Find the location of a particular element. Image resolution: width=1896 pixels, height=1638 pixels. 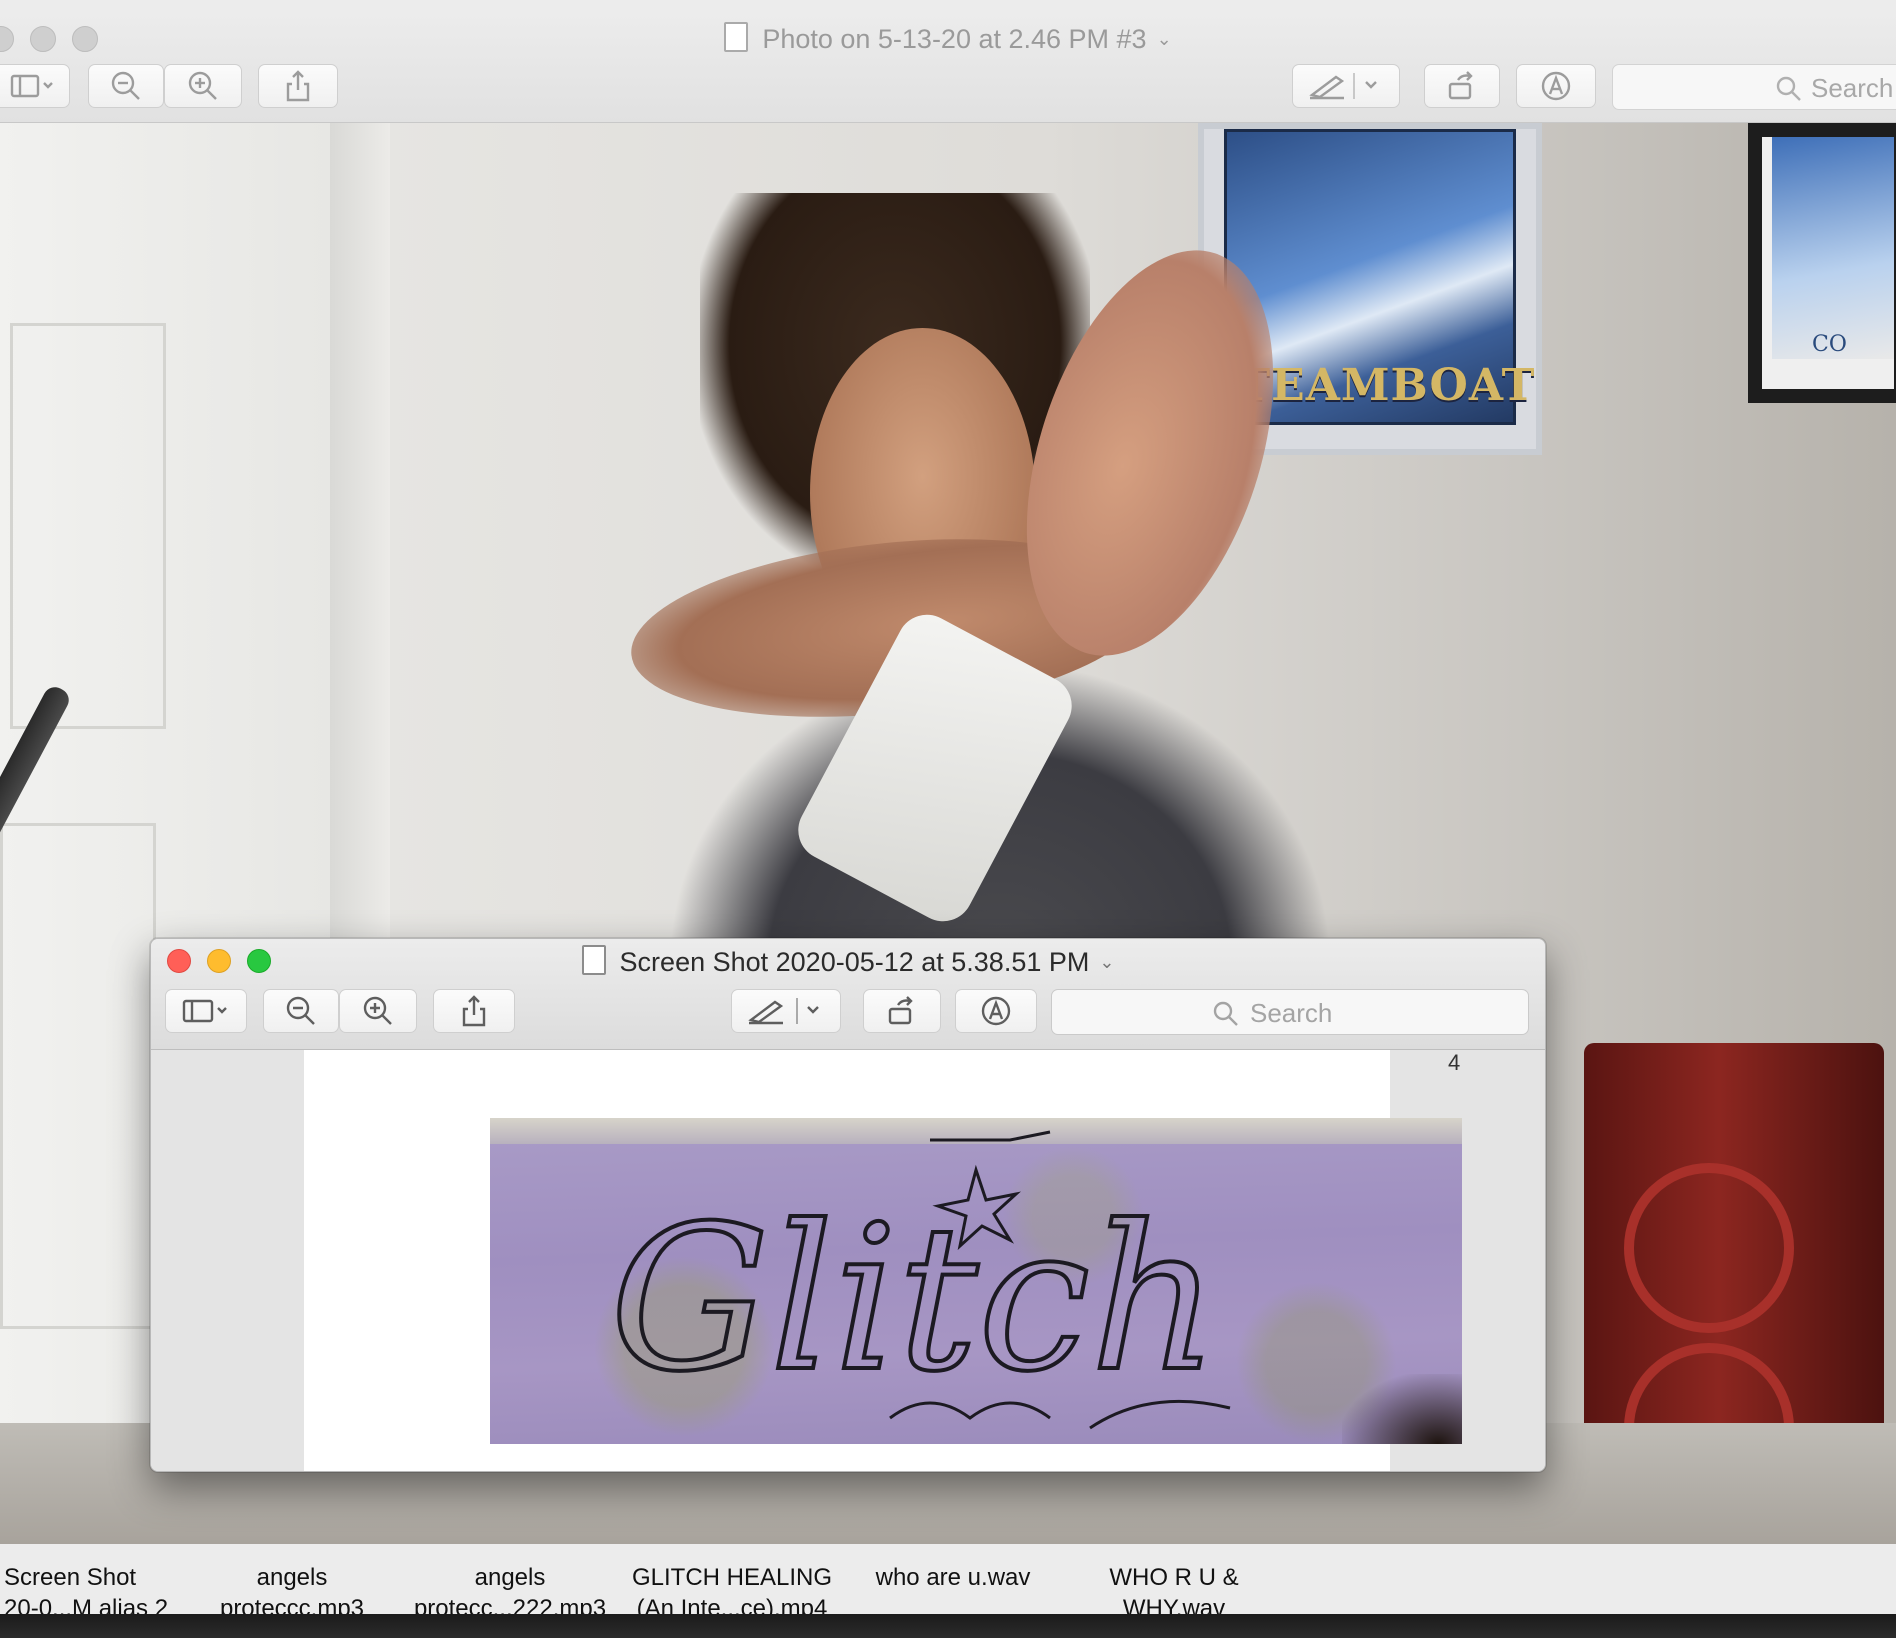

window-title-text: Photo on 5-13-20 at 2.46 PM #3 is located at coordinates (954, 39).